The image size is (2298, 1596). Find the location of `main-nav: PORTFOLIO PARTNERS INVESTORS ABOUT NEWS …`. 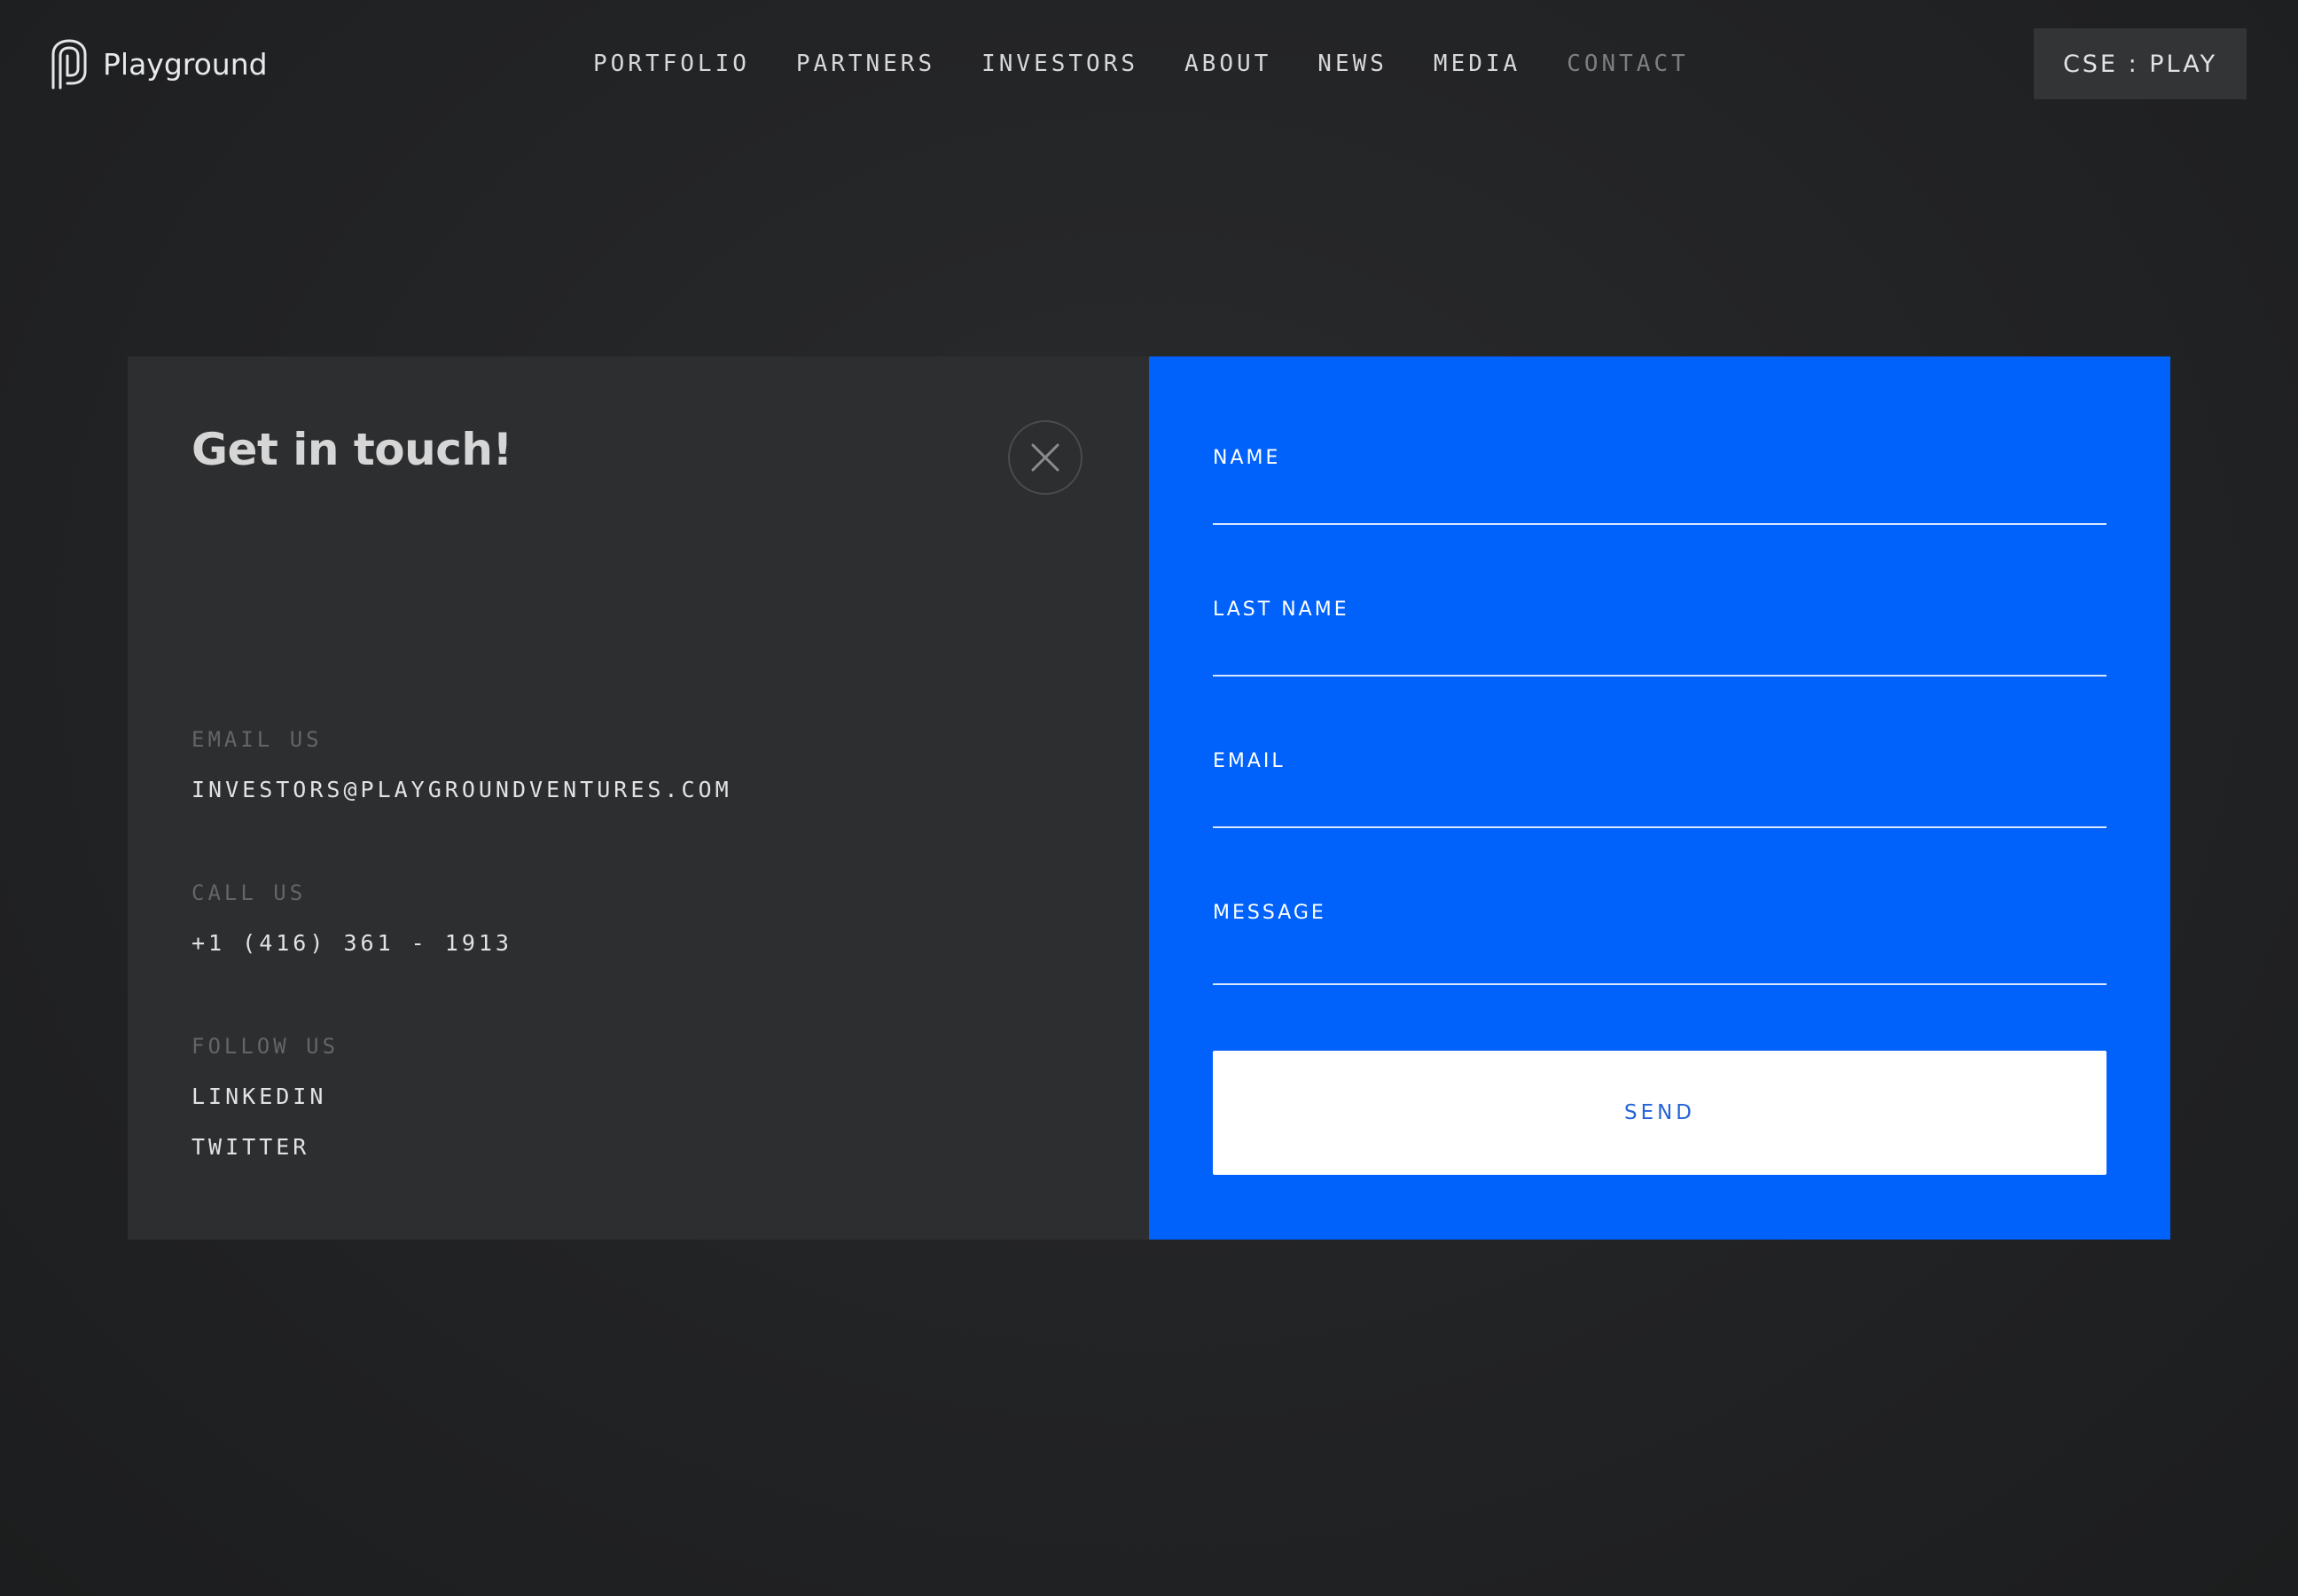

main-nav: PORTFOLIO PARTNERS INVESTORS ABOUT NEWS … is located at coordinates (1141, 64).